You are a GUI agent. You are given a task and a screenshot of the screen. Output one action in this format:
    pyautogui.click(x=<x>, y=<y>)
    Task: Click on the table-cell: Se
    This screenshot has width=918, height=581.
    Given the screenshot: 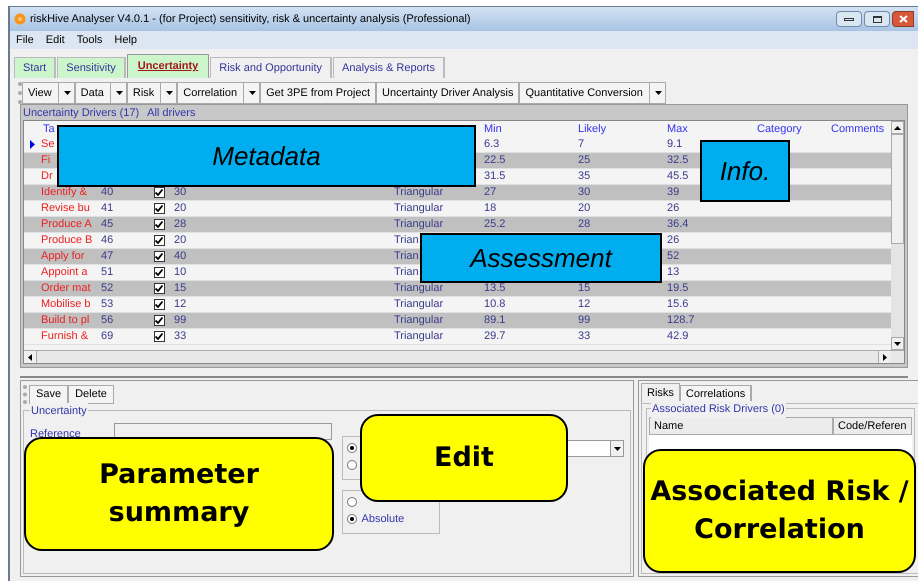 What is the action you would take?
    pyautogui.click(x=47, y=144)
    